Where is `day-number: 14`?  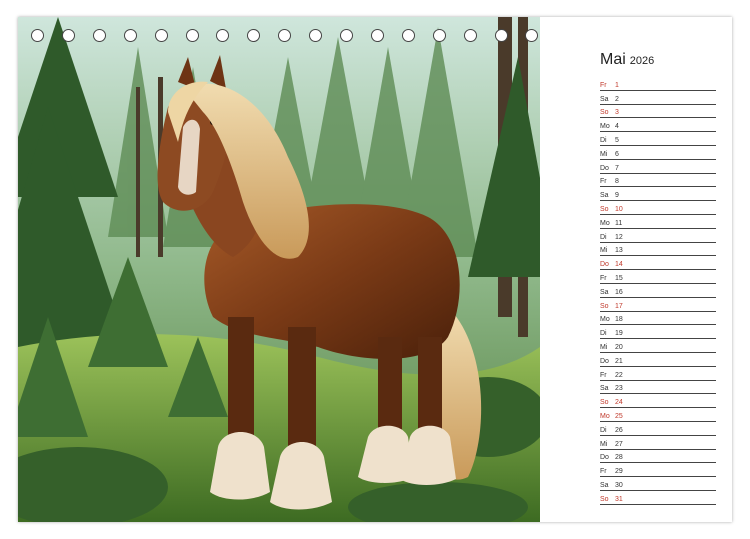 day-number: 14 is located at coordinates (619, 265).